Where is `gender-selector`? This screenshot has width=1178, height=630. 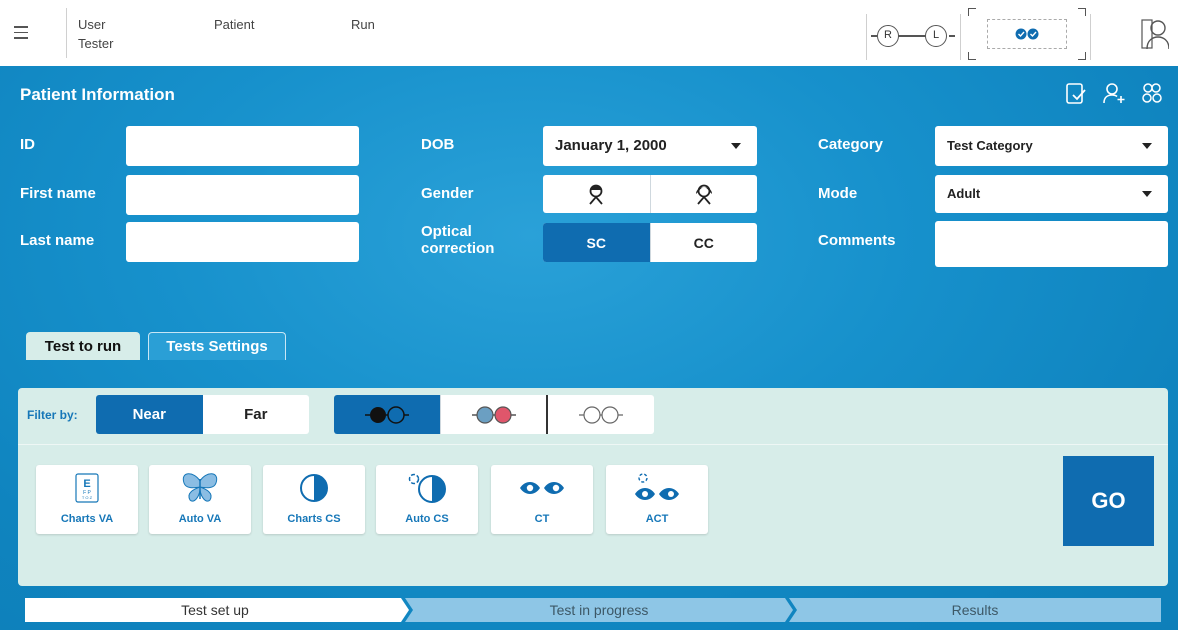 gender-selector is located at coordinates (650, 194).